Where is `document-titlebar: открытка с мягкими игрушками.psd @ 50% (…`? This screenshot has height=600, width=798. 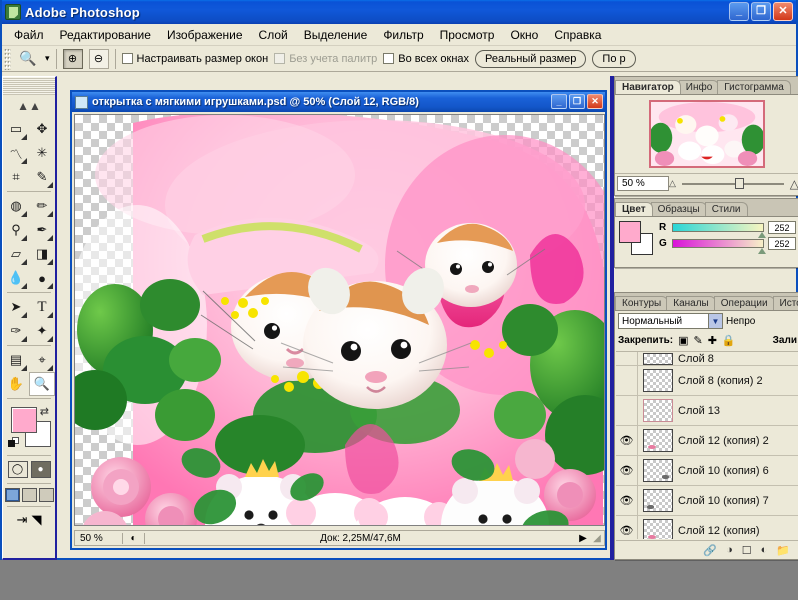
document-titlebar: открытка с мягкими игрушками.psd @ 50% (… is located at coordinates (338, 102).